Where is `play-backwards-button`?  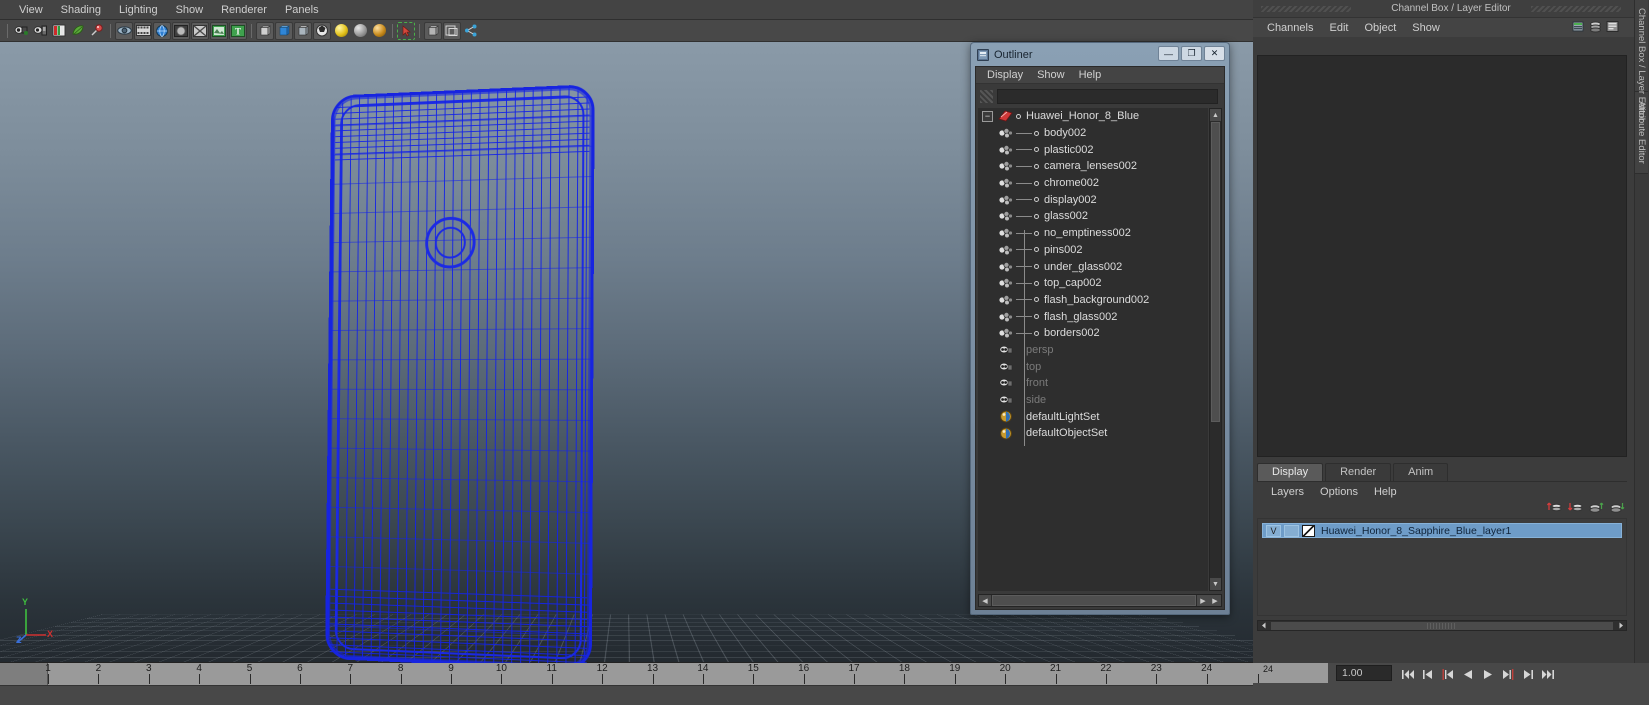
play-backwards-button is located at coordinates (1468, 674).